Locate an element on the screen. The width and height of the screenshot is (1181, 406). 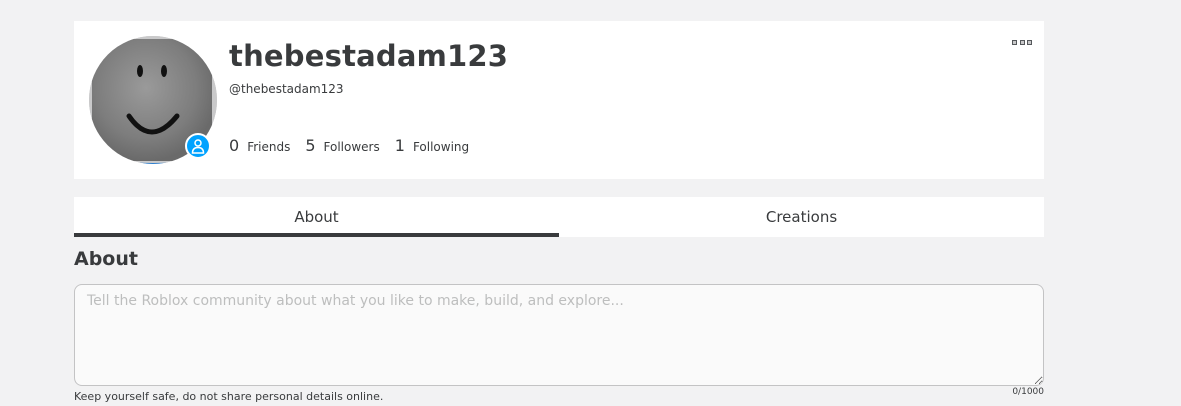
following-label: Following is located at coordinates (441, 147).